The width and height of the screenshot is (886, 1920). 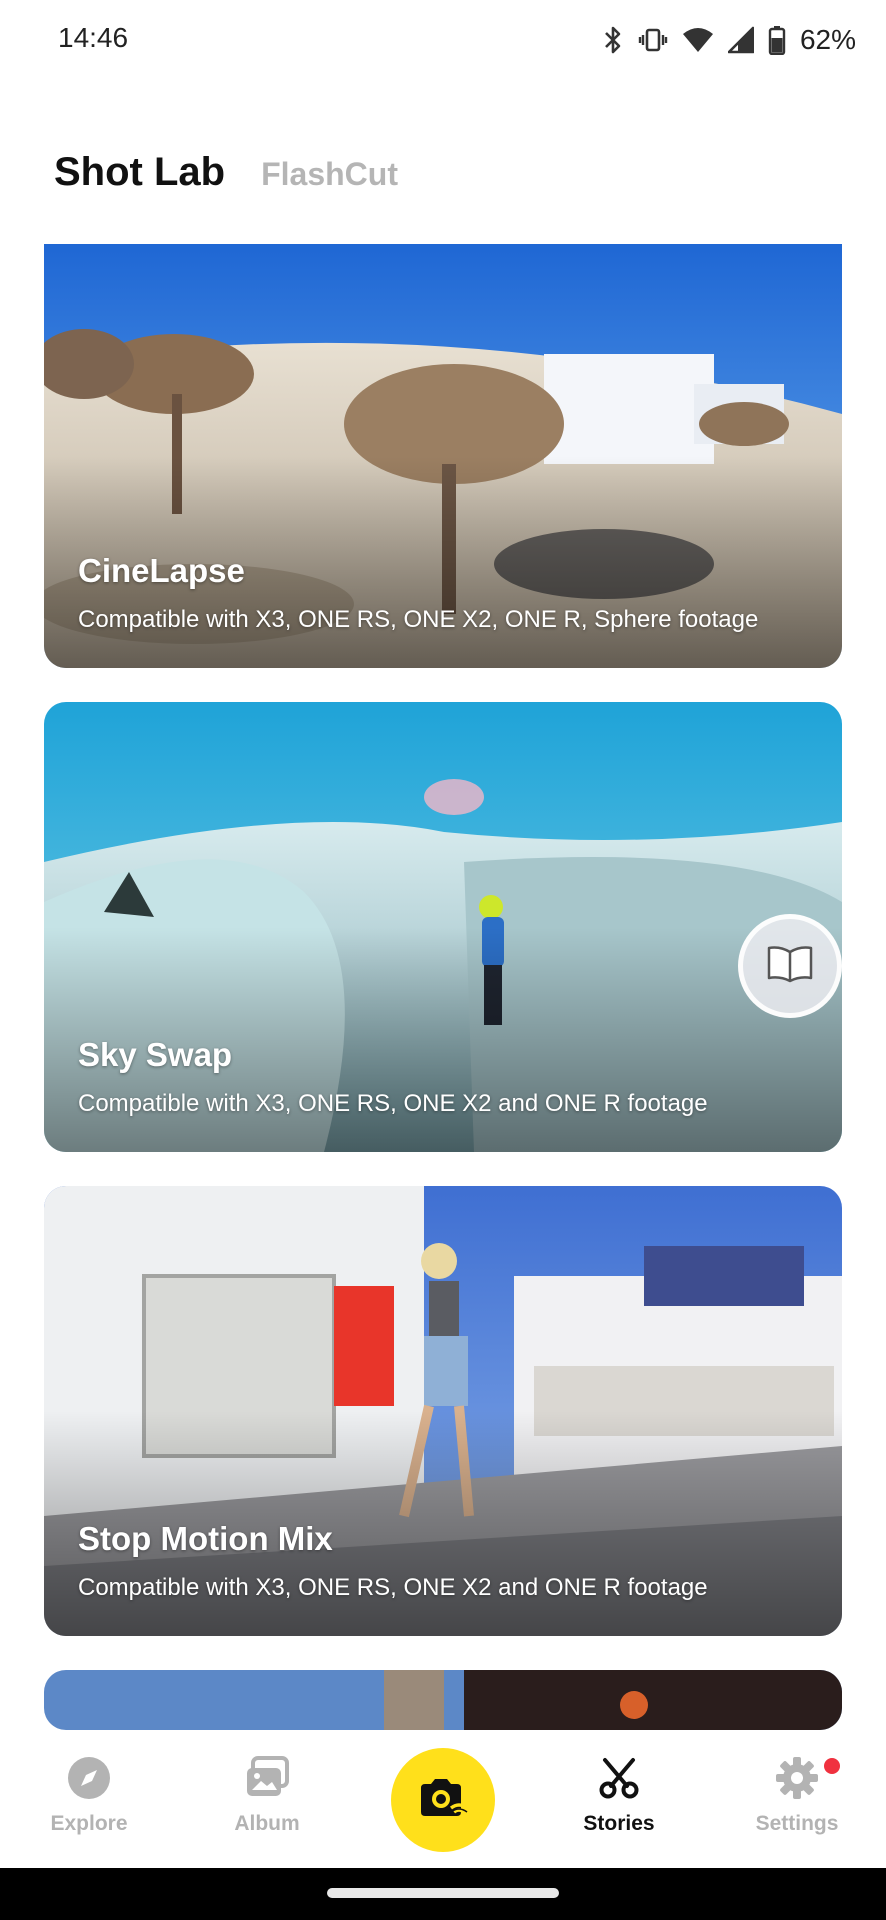 I want to click on card-title: Sky Swap, so click(x=155, y=1054).